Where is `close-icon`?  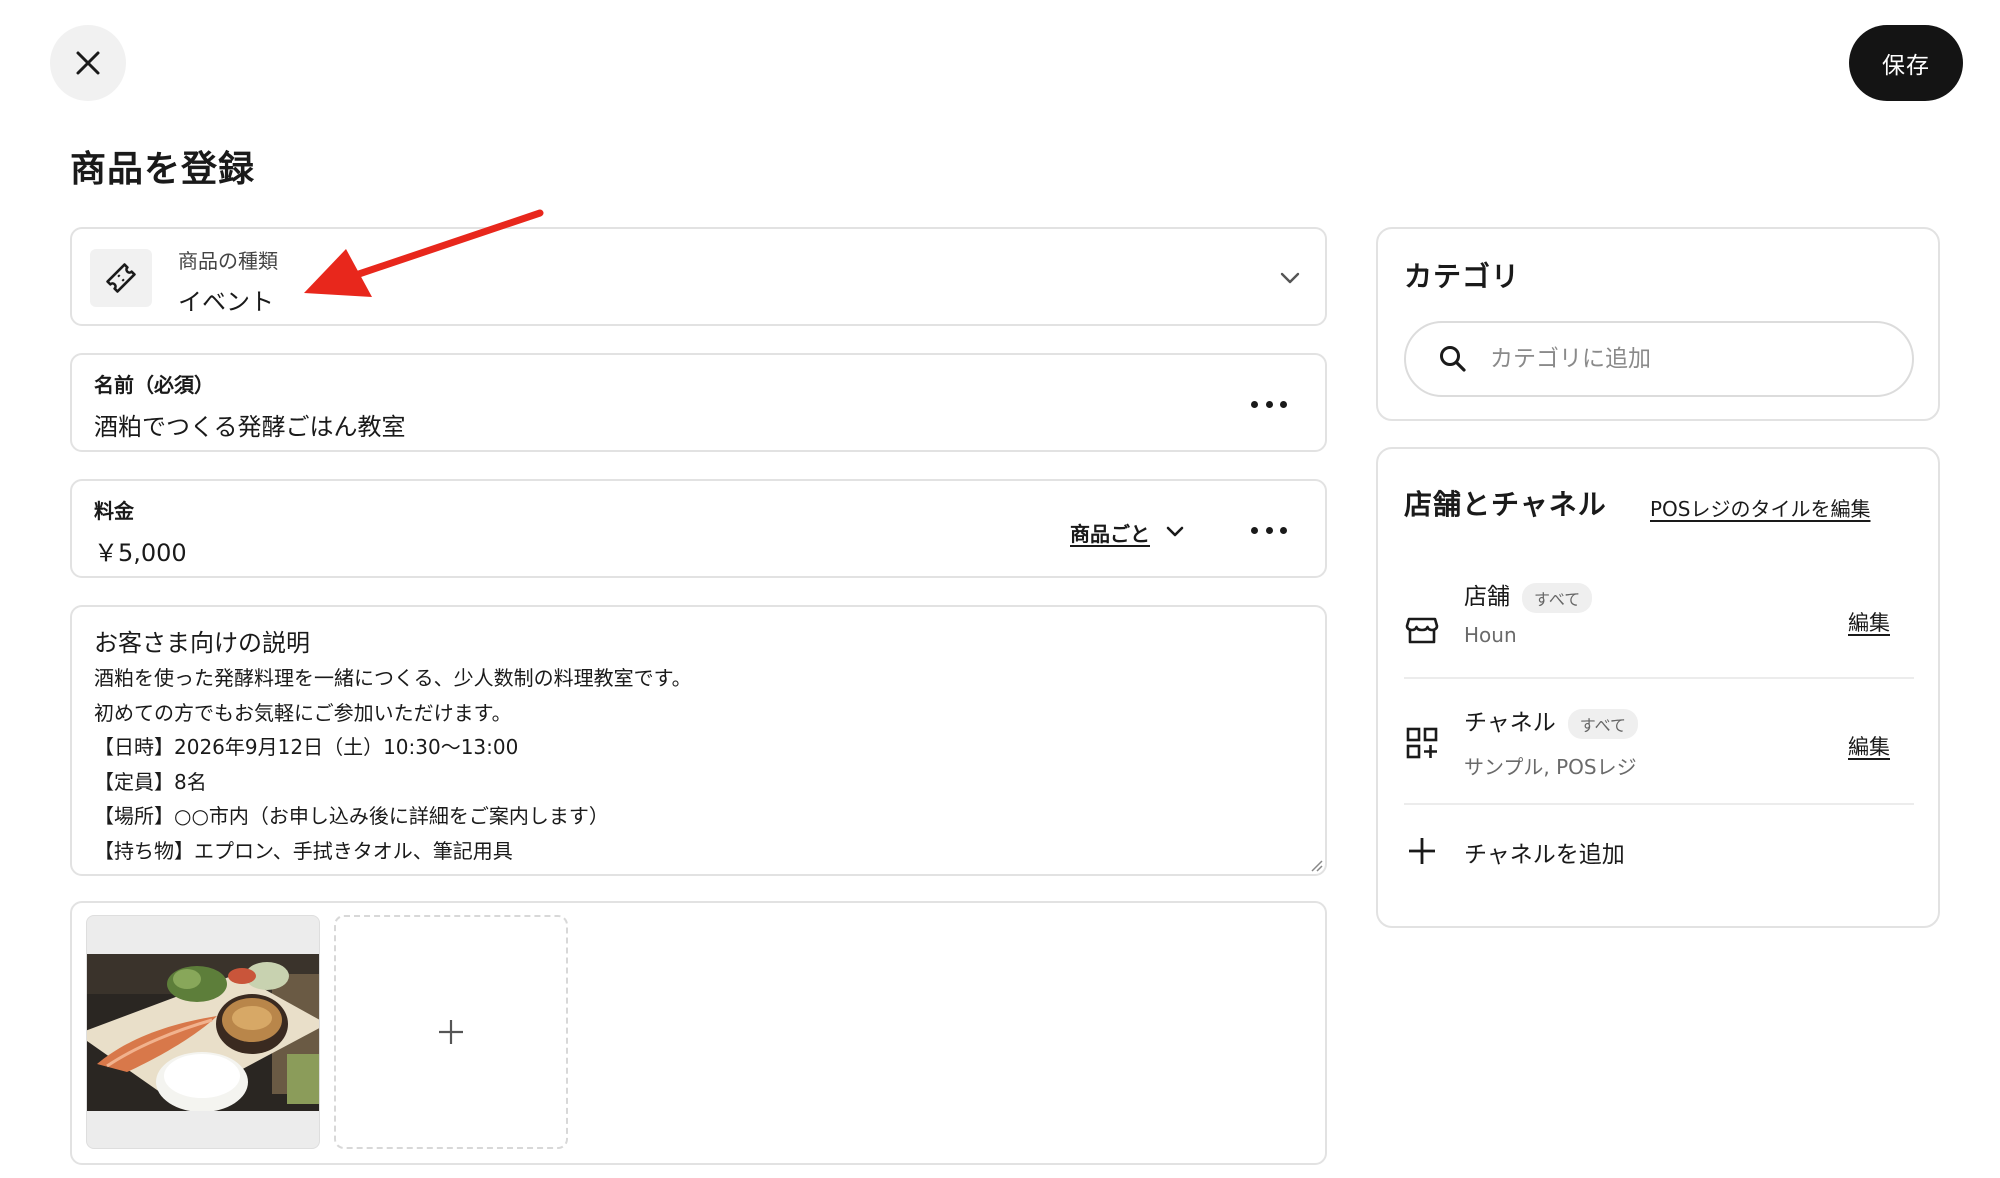
close-icon is located at coordinates (88, 63).